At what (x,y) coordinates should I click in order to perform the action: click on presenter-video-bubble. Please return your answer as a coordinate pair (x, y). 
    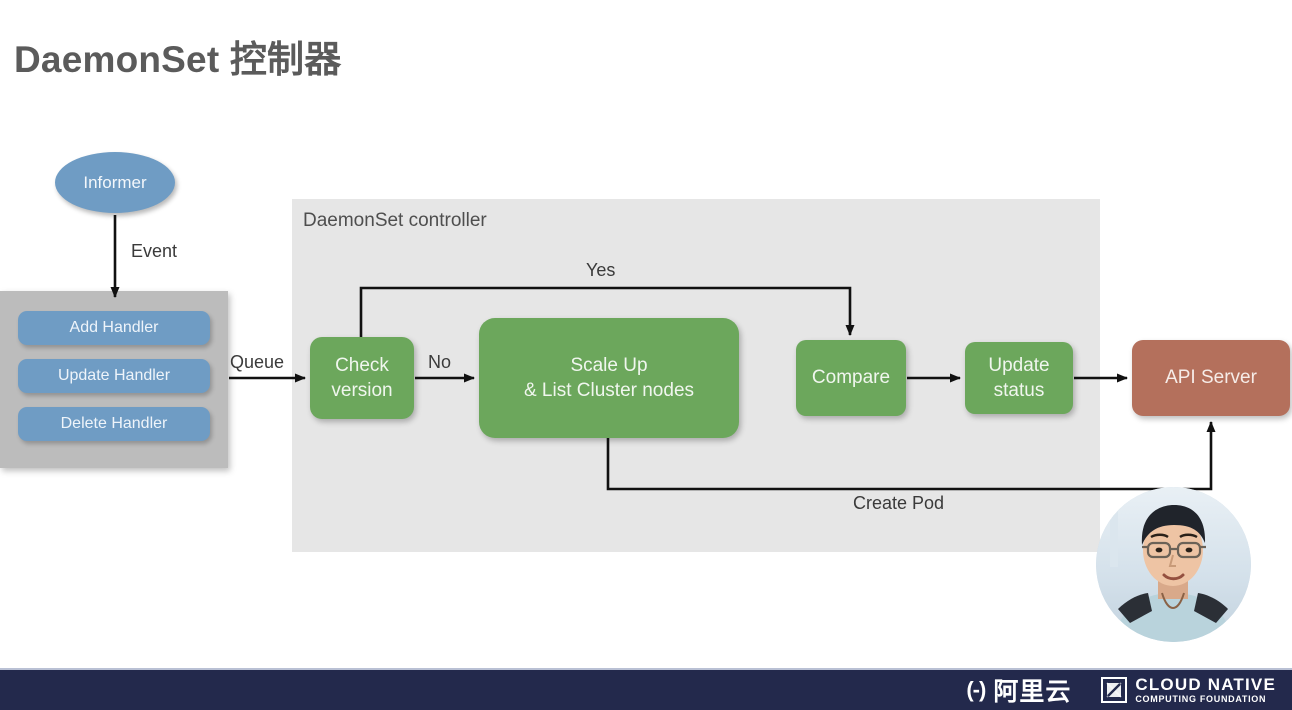
    Looking at the image, I should click on (1173, 564).